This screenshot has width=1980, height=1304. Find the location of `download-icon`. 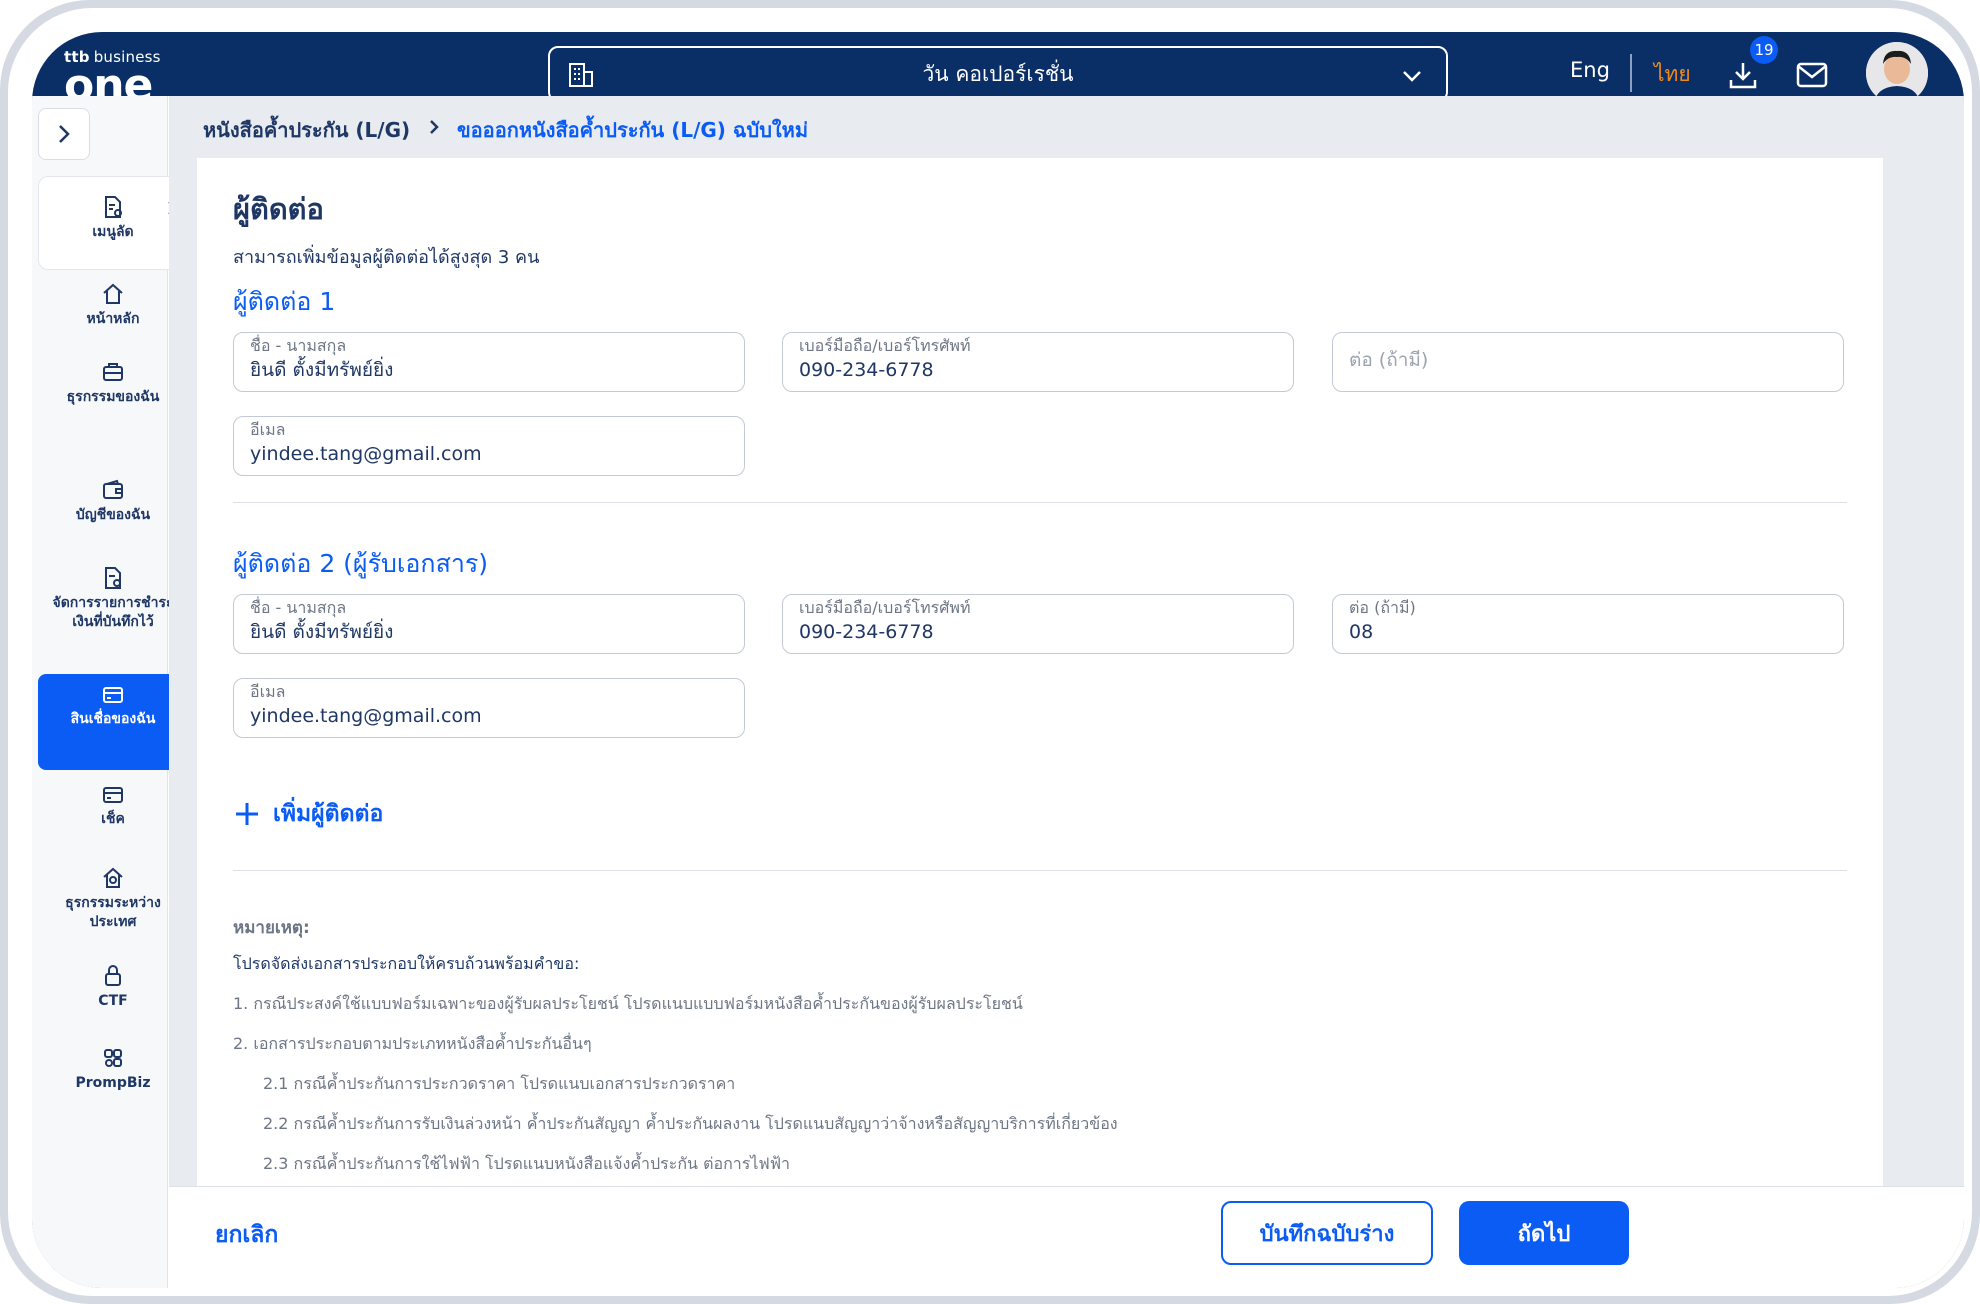

download-icon is located at coordinates (1743, 75).